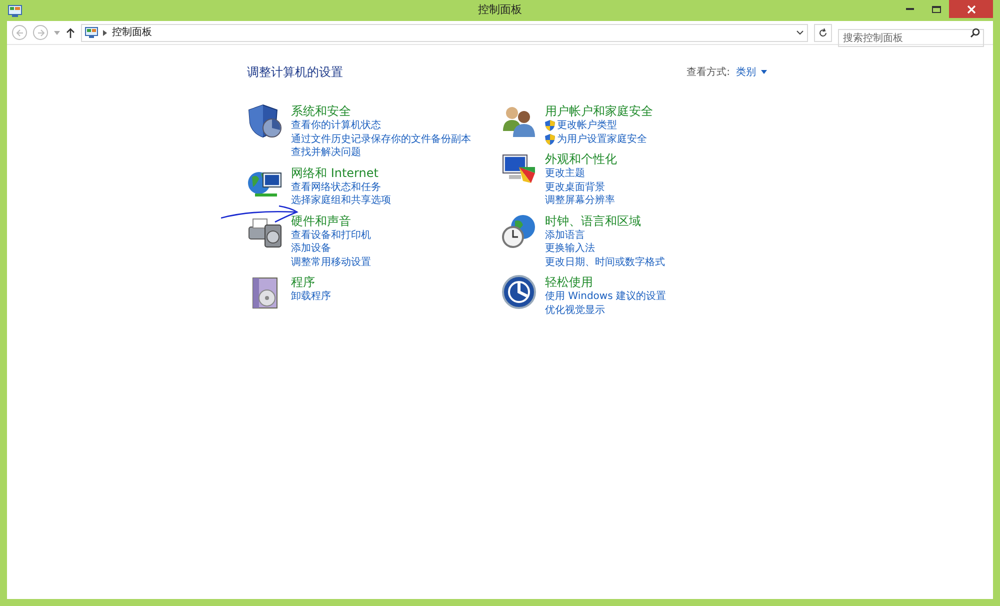  Describe the element at coordinates (40, 32) in the screenshot. I see `forward-arrow-icon` at that location.